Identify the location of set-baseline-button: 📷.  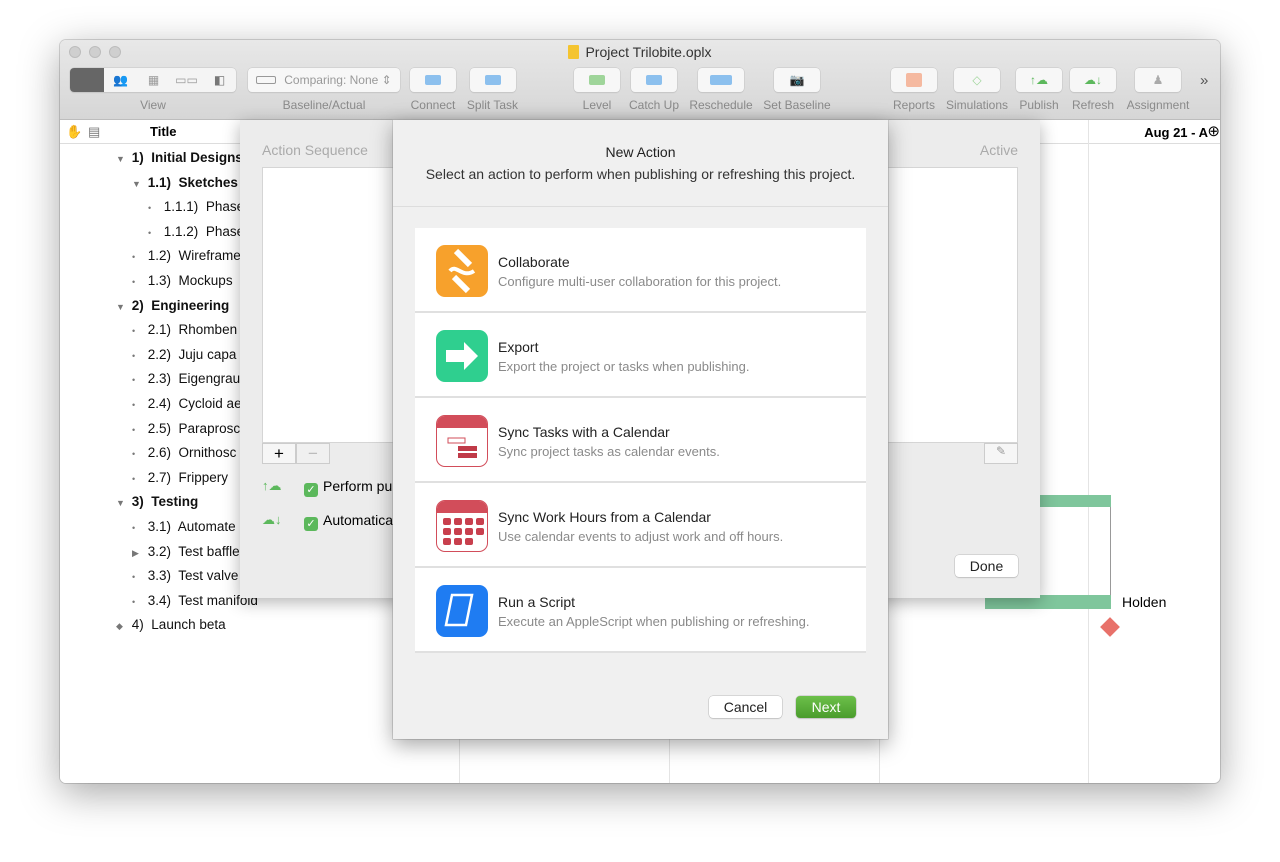
(797, 80).